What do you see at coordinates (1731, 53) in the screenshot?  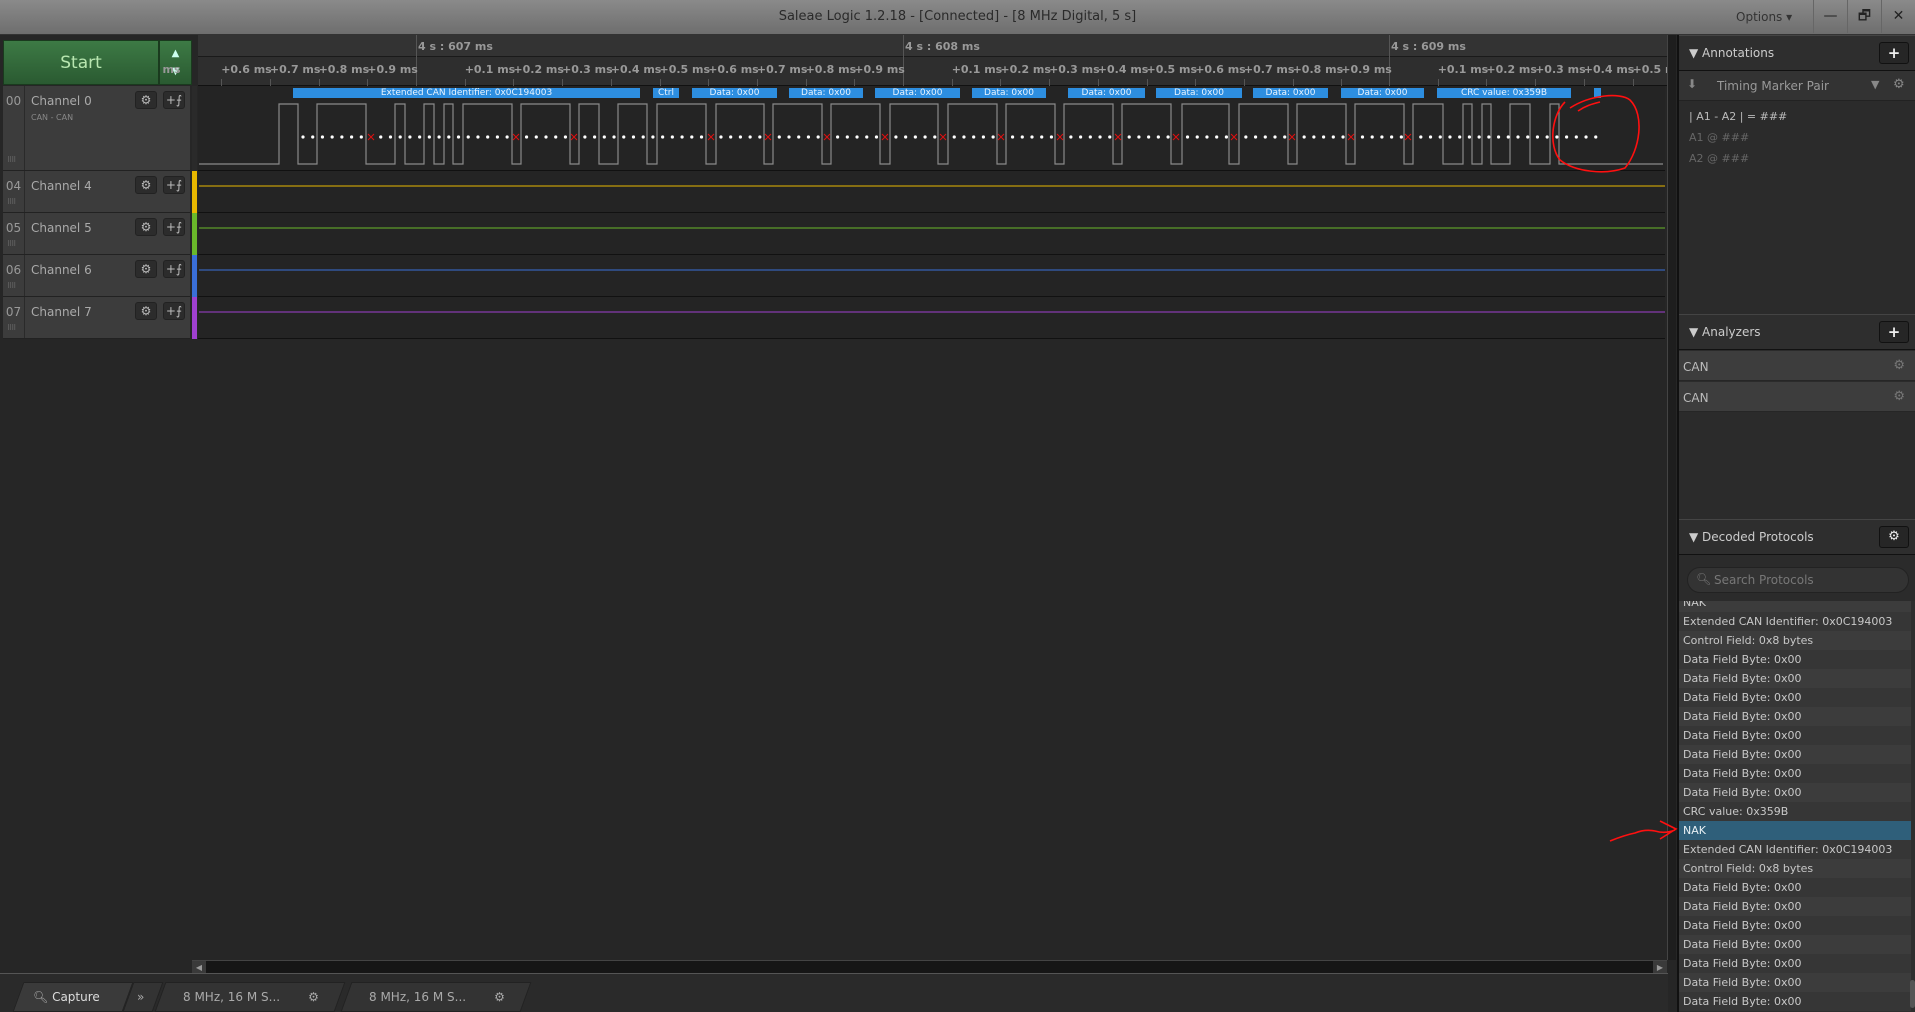 I see `annotations-title: ▼ Annotations` at bounding box center [1731, 53].